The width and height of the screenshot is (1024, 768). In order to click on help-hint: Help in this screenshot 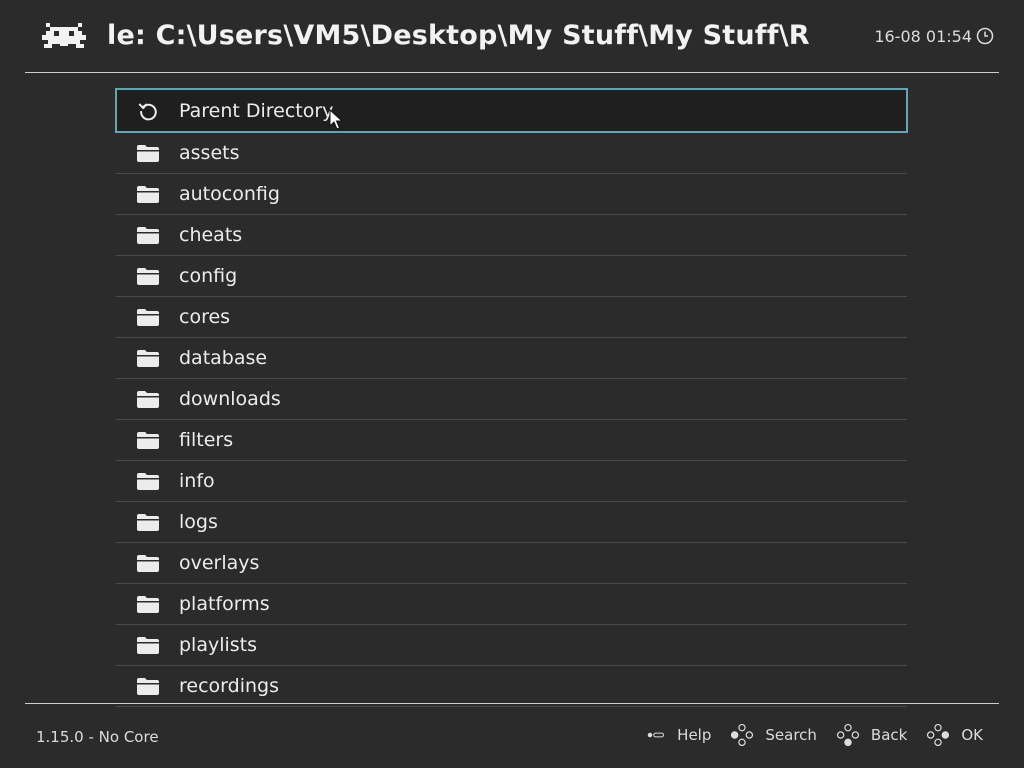, I will do `click(679, 735)`.